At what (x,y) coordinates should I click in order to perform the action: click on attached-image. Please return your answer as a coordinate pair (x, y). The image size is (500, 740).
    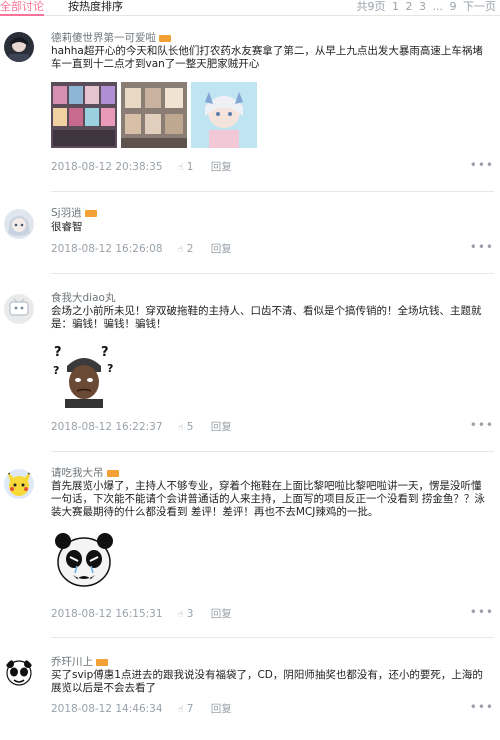
    Looking at the image, I should click on (84, 562).